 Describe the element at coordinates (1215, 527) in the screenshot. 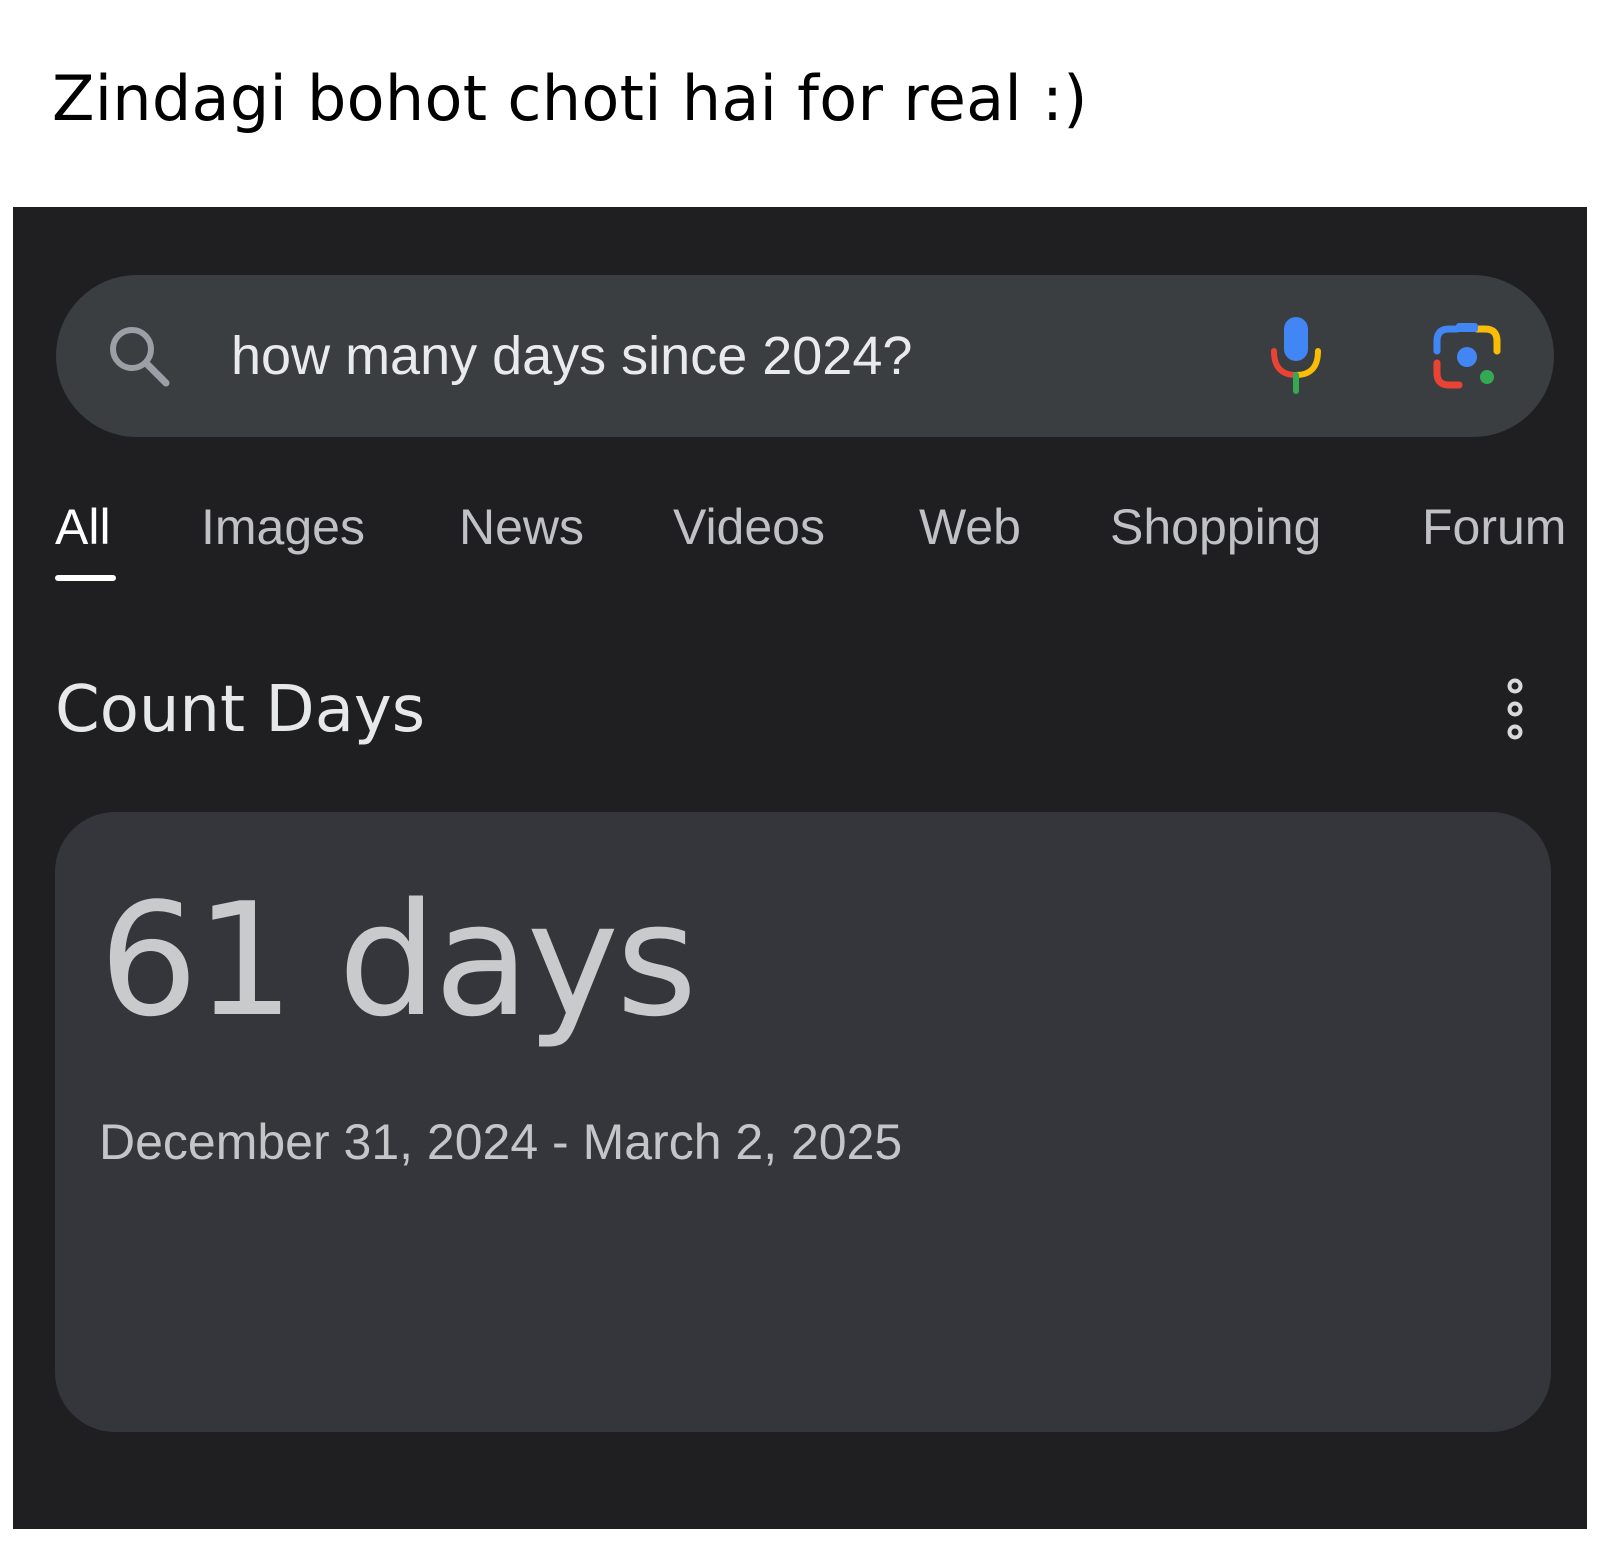

I see `tab-shopping: Shopping` at that location.